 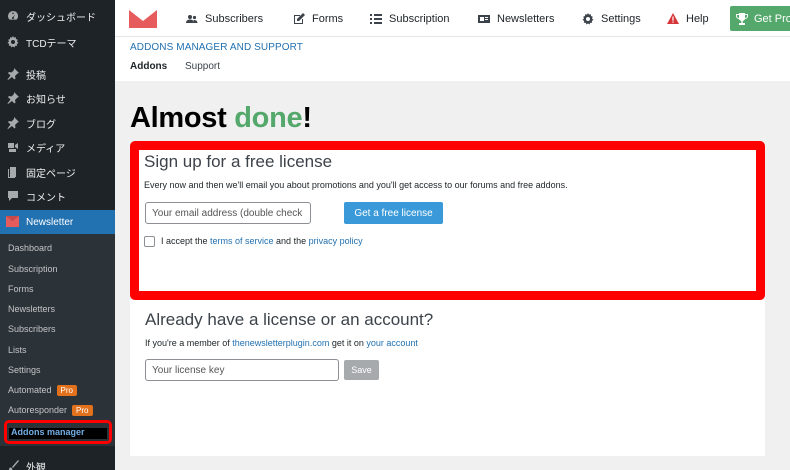 I want to click on page-title: Almost done!, so click(x=221, y=118).